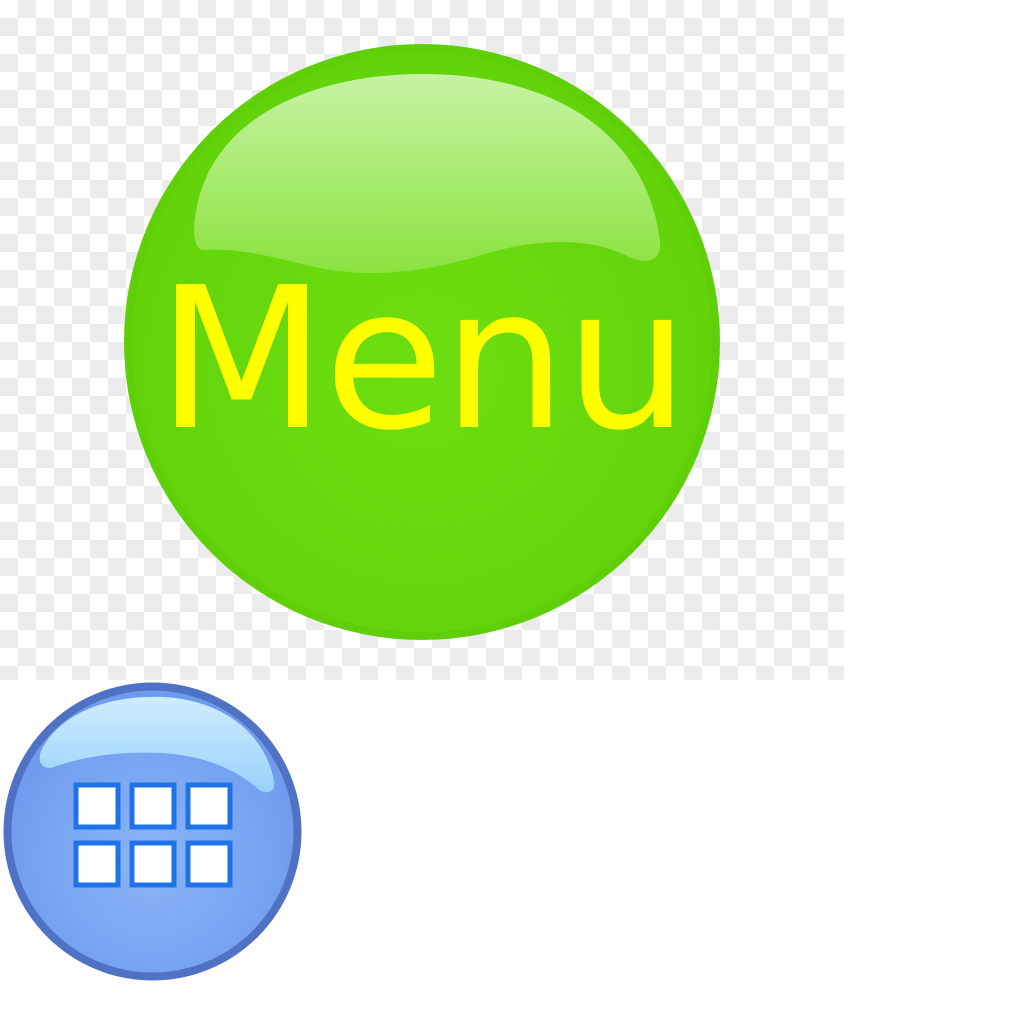  Describe the element at coordinates (422, 360) in the screenshot. I see `menu-button-label: Menu` at that location.